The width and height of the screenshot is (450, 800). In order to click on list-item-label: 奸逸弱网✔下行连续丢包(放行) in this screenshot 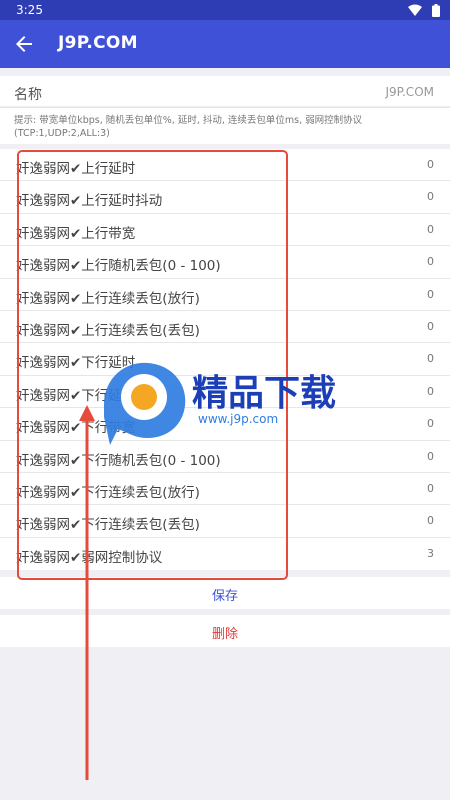, I will do `click(108, 493)`.